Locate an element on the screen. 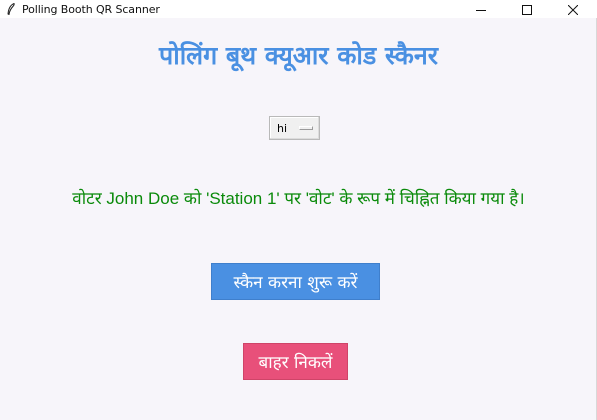 Image resolution: width=597 pixels, height=420 pixels. minimize-button is located at coordinates (481, 9).